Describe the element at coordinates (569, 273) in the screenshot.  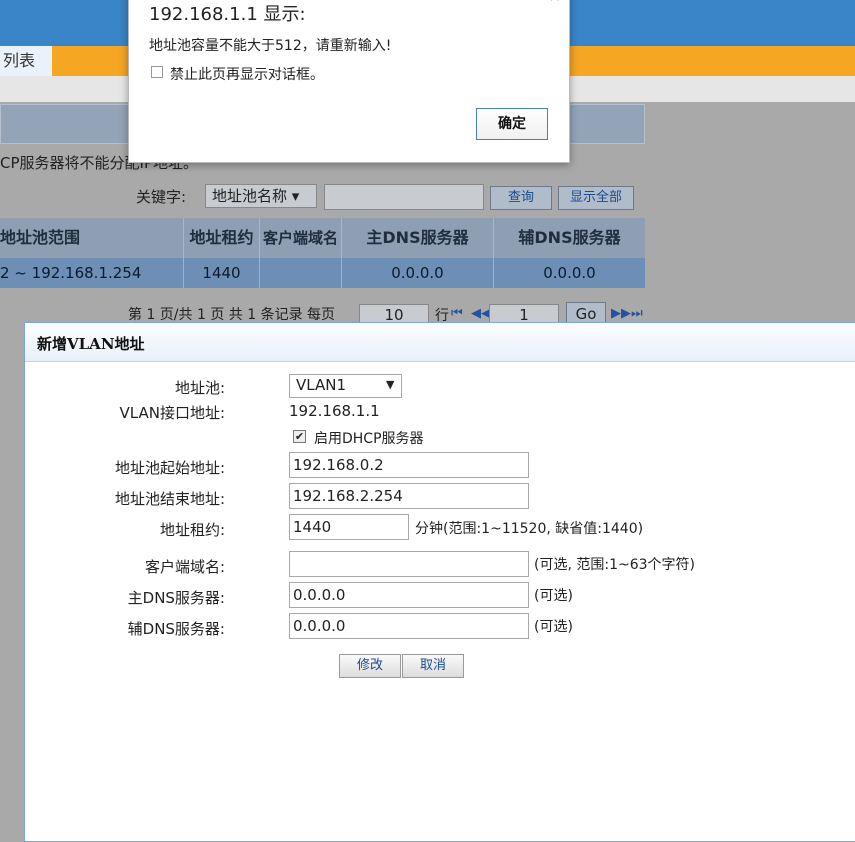
I see `cell-dns2: 0.0.0.0` at that location.